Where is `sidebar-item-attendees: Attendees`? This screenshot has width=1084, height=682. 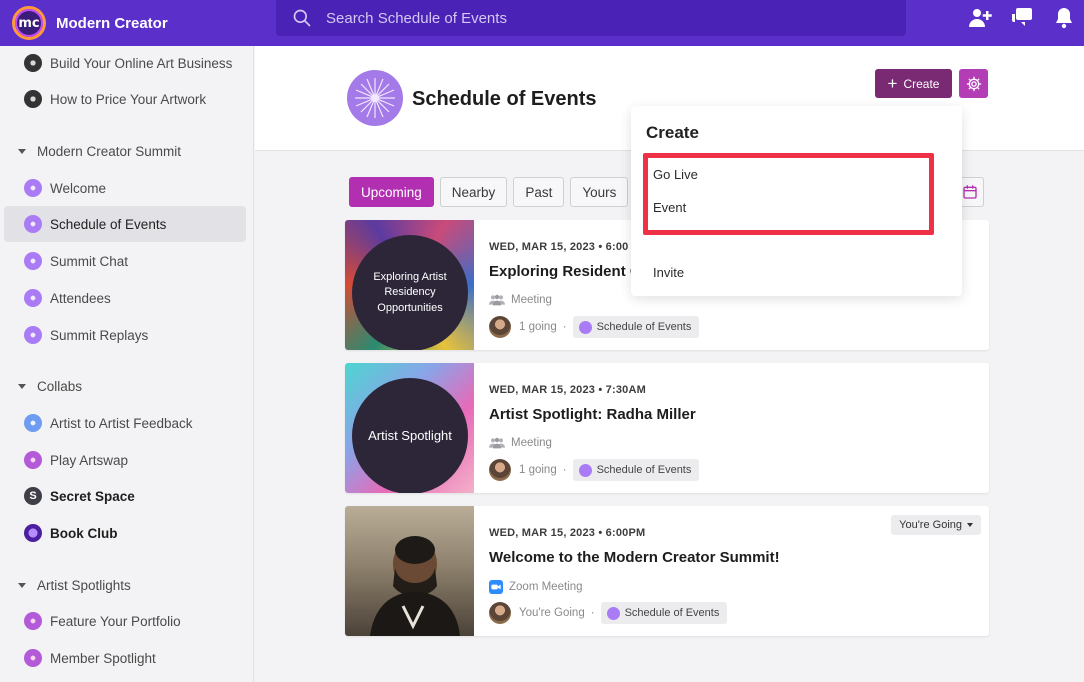 sidebar-item-attendees: Attendees is located at coordinates (125, 298).